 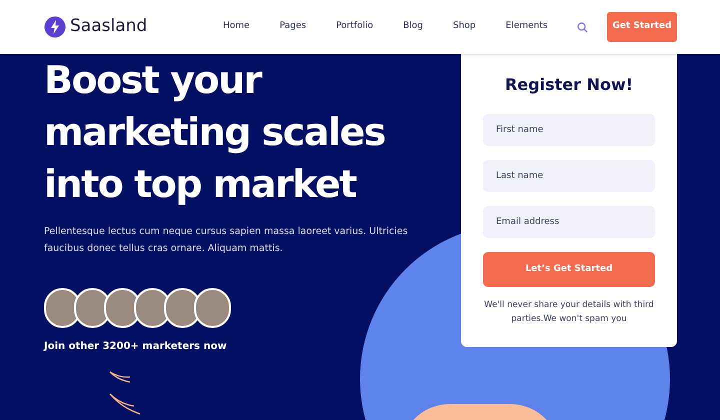 What do you see at coordinates (136, 347) in the screenshot?
I see `join-text: Join other 3200+ marketers now` at bounding box center [136, 347].